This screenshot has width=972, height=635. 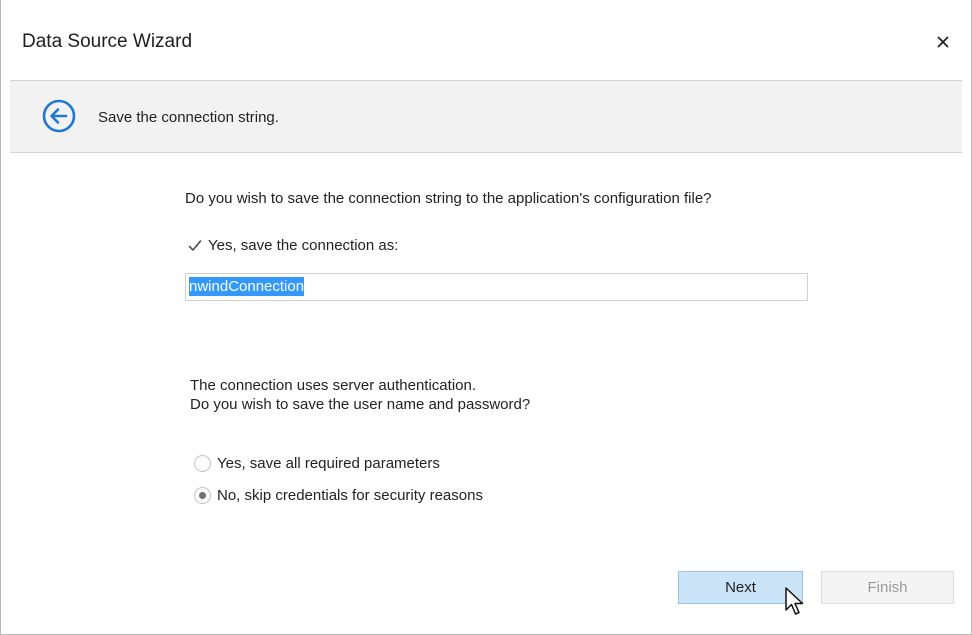 I want to click on radio-save-credentials-label: Yes, save all required parameters, so click(x=328, y=463).